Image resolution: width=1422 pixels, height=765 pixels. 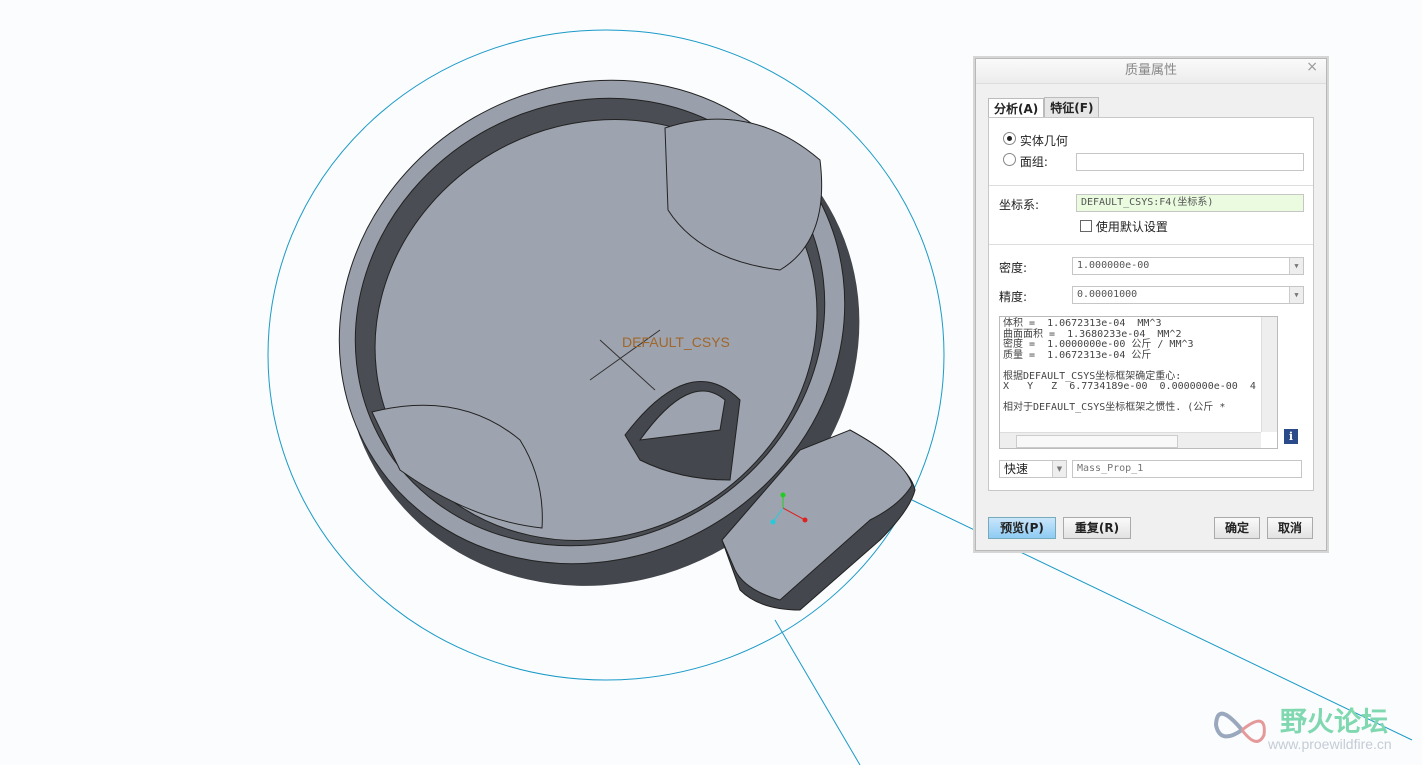 What do you see at coordinates (1016, 469) in the screenshot?
I see `mode-value: 快速` at bounding box center [1016, 469].